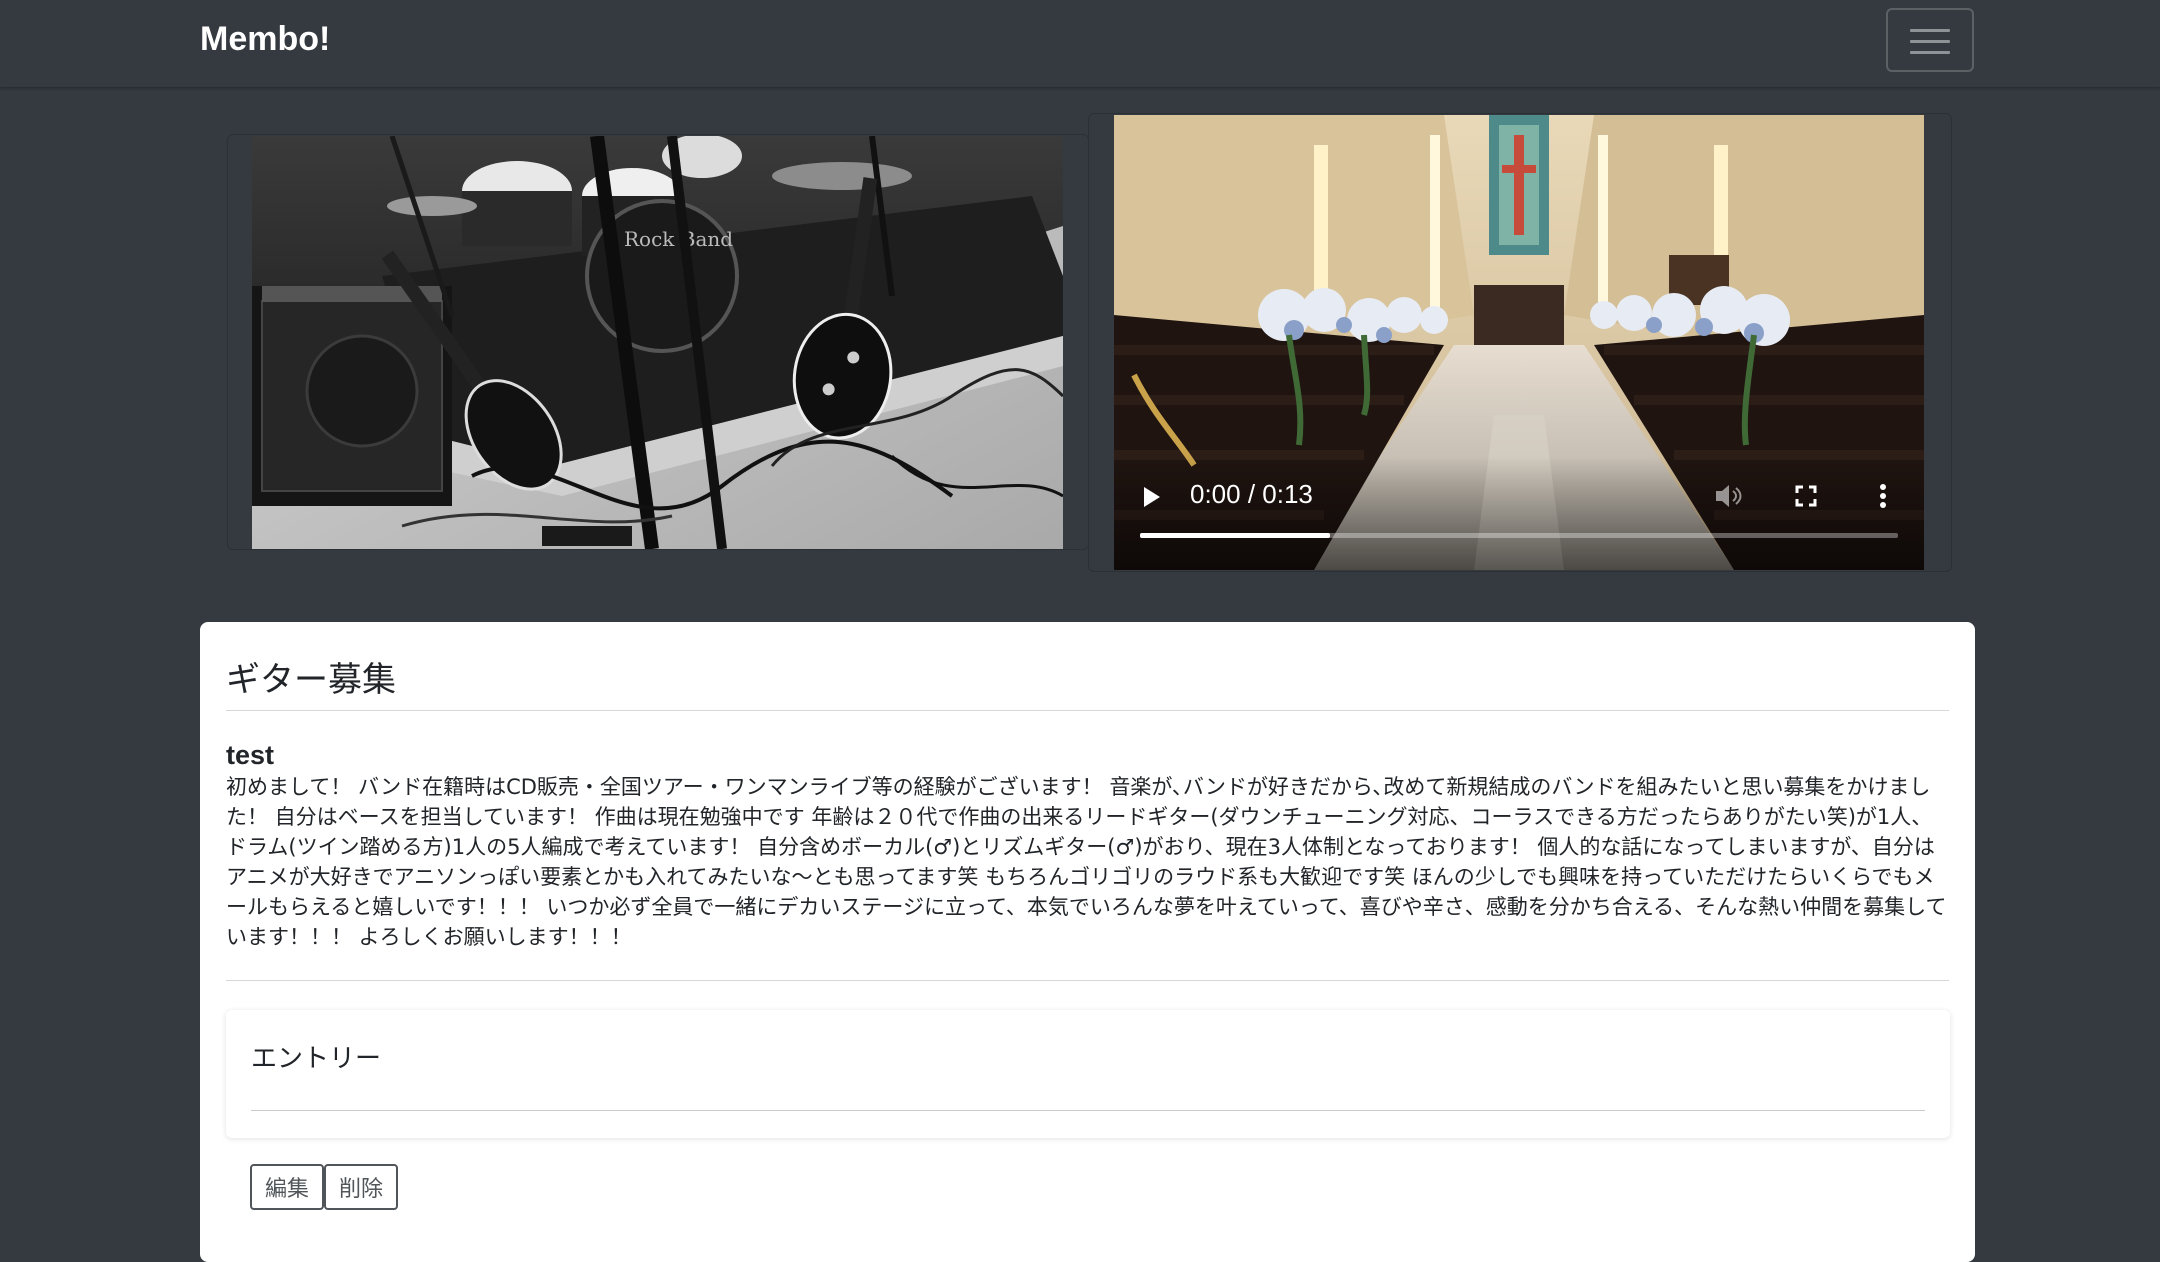 The image size is (2160, 1262). What do you see at coordinates (250, 755) in the screenshot?
I see `post-subtitle: test` at bounding box center [250, 755].